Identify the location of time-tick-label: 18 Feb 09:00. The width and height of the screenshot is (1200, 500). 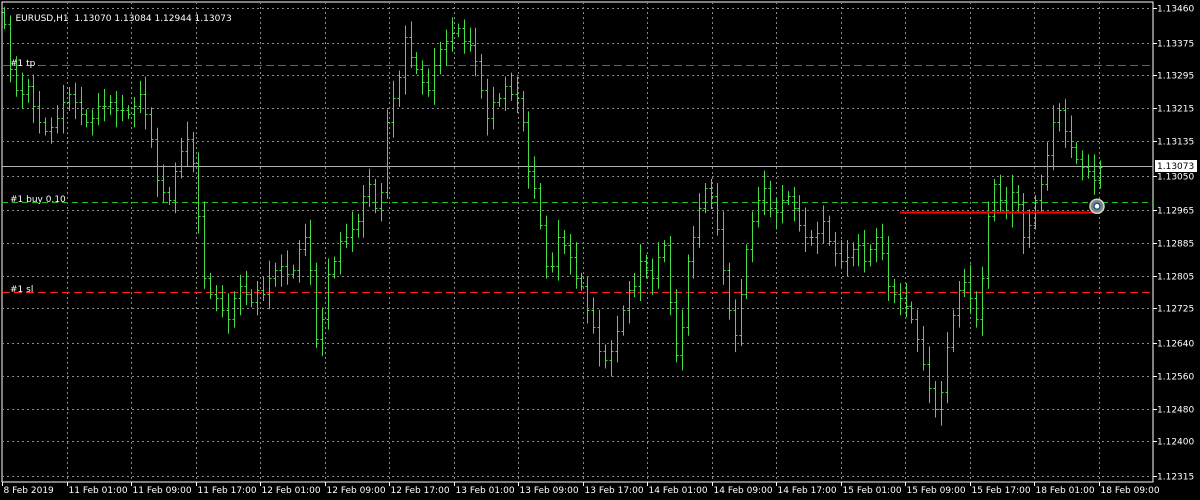
(1130, 491).